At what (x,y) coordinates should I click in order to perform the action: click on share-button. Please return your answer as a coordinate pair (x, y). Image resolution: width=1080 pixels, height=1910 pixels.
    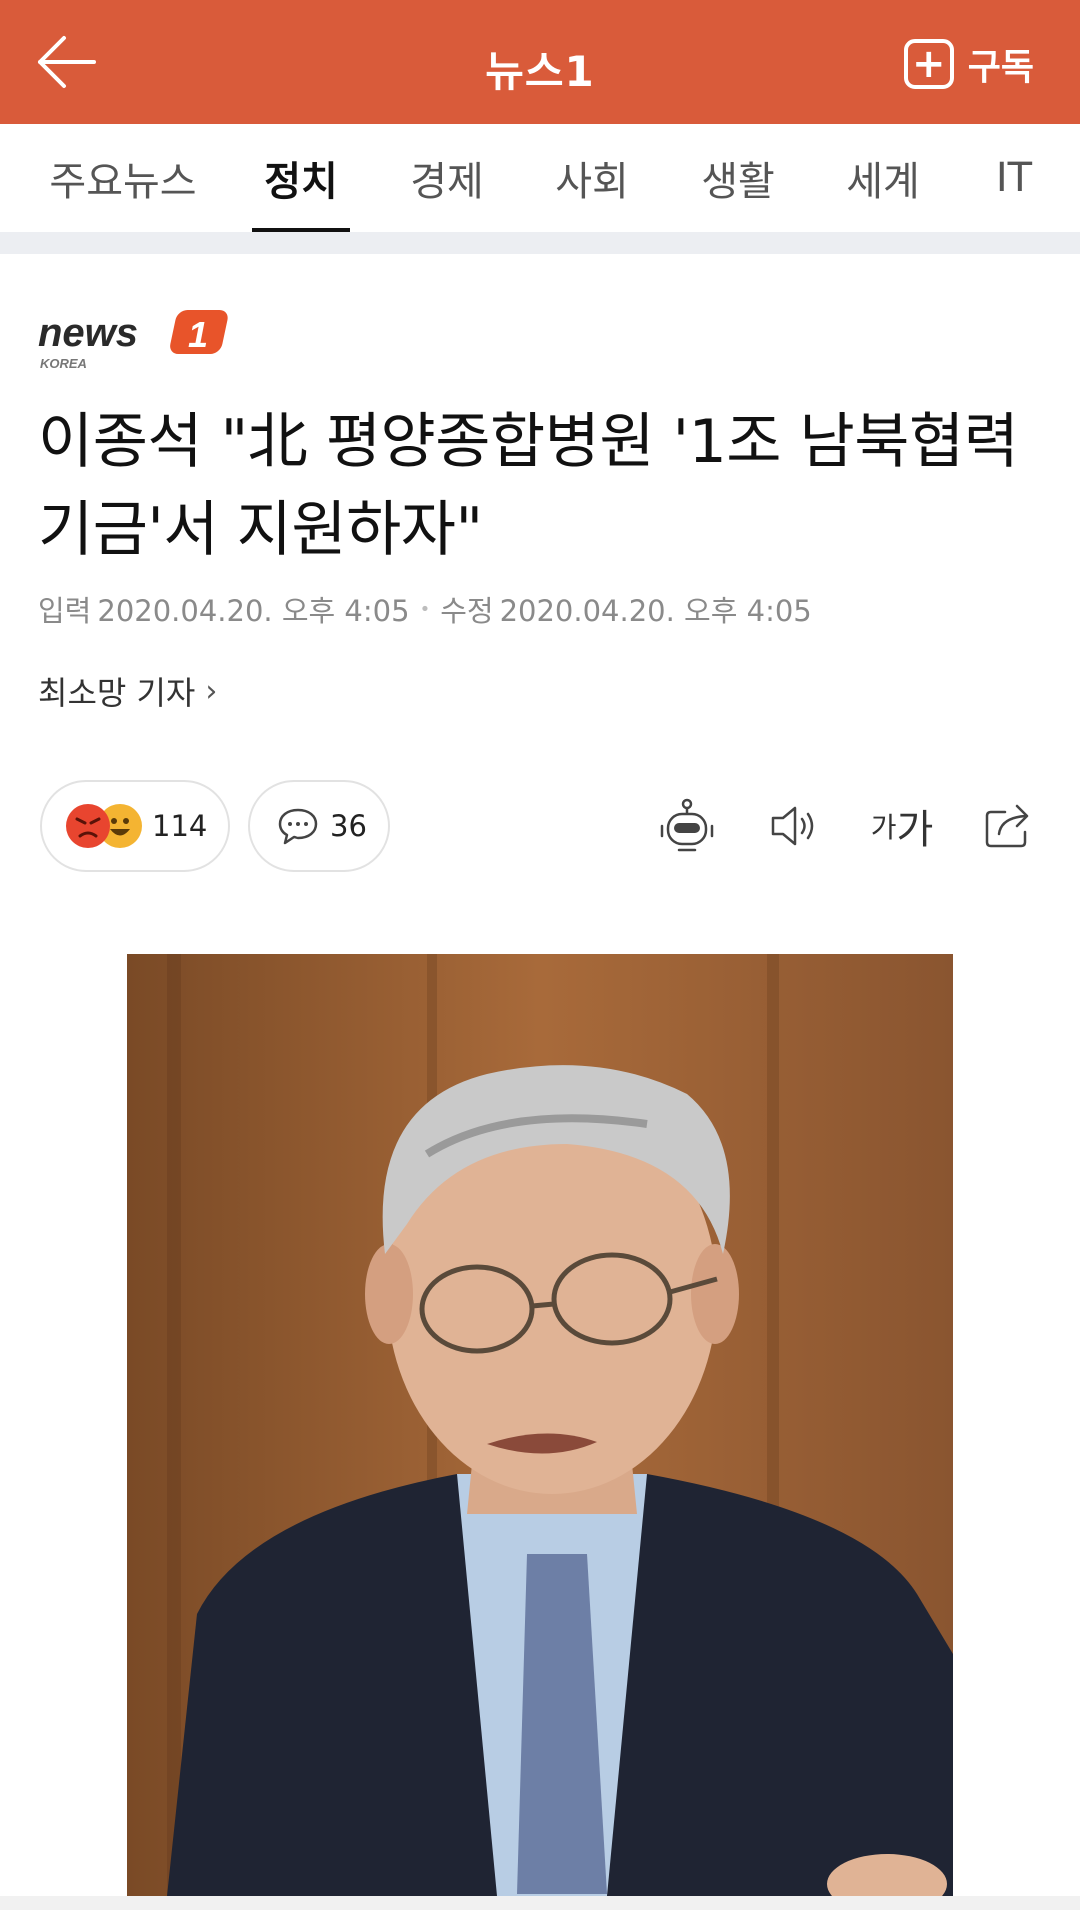
    Looking at the image, I should click on (1009, 826).